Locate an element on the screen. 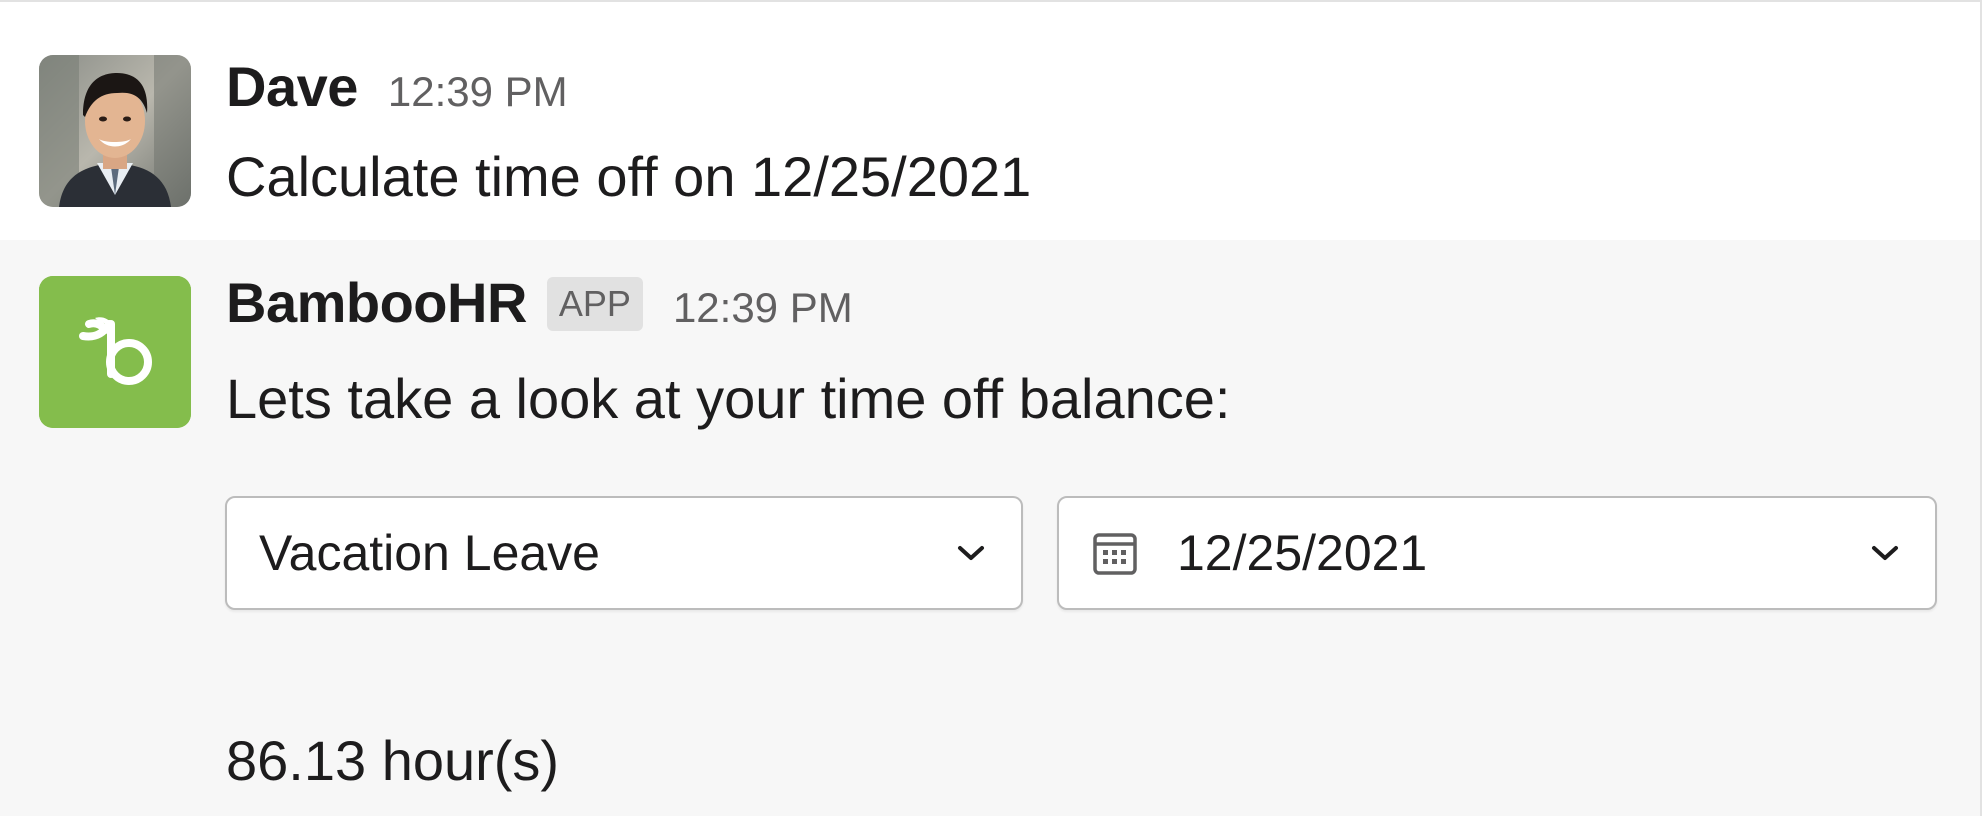 The width and height of the screenshot is (1982, 816). bamboo-icon is located at coordinates (115, 352).